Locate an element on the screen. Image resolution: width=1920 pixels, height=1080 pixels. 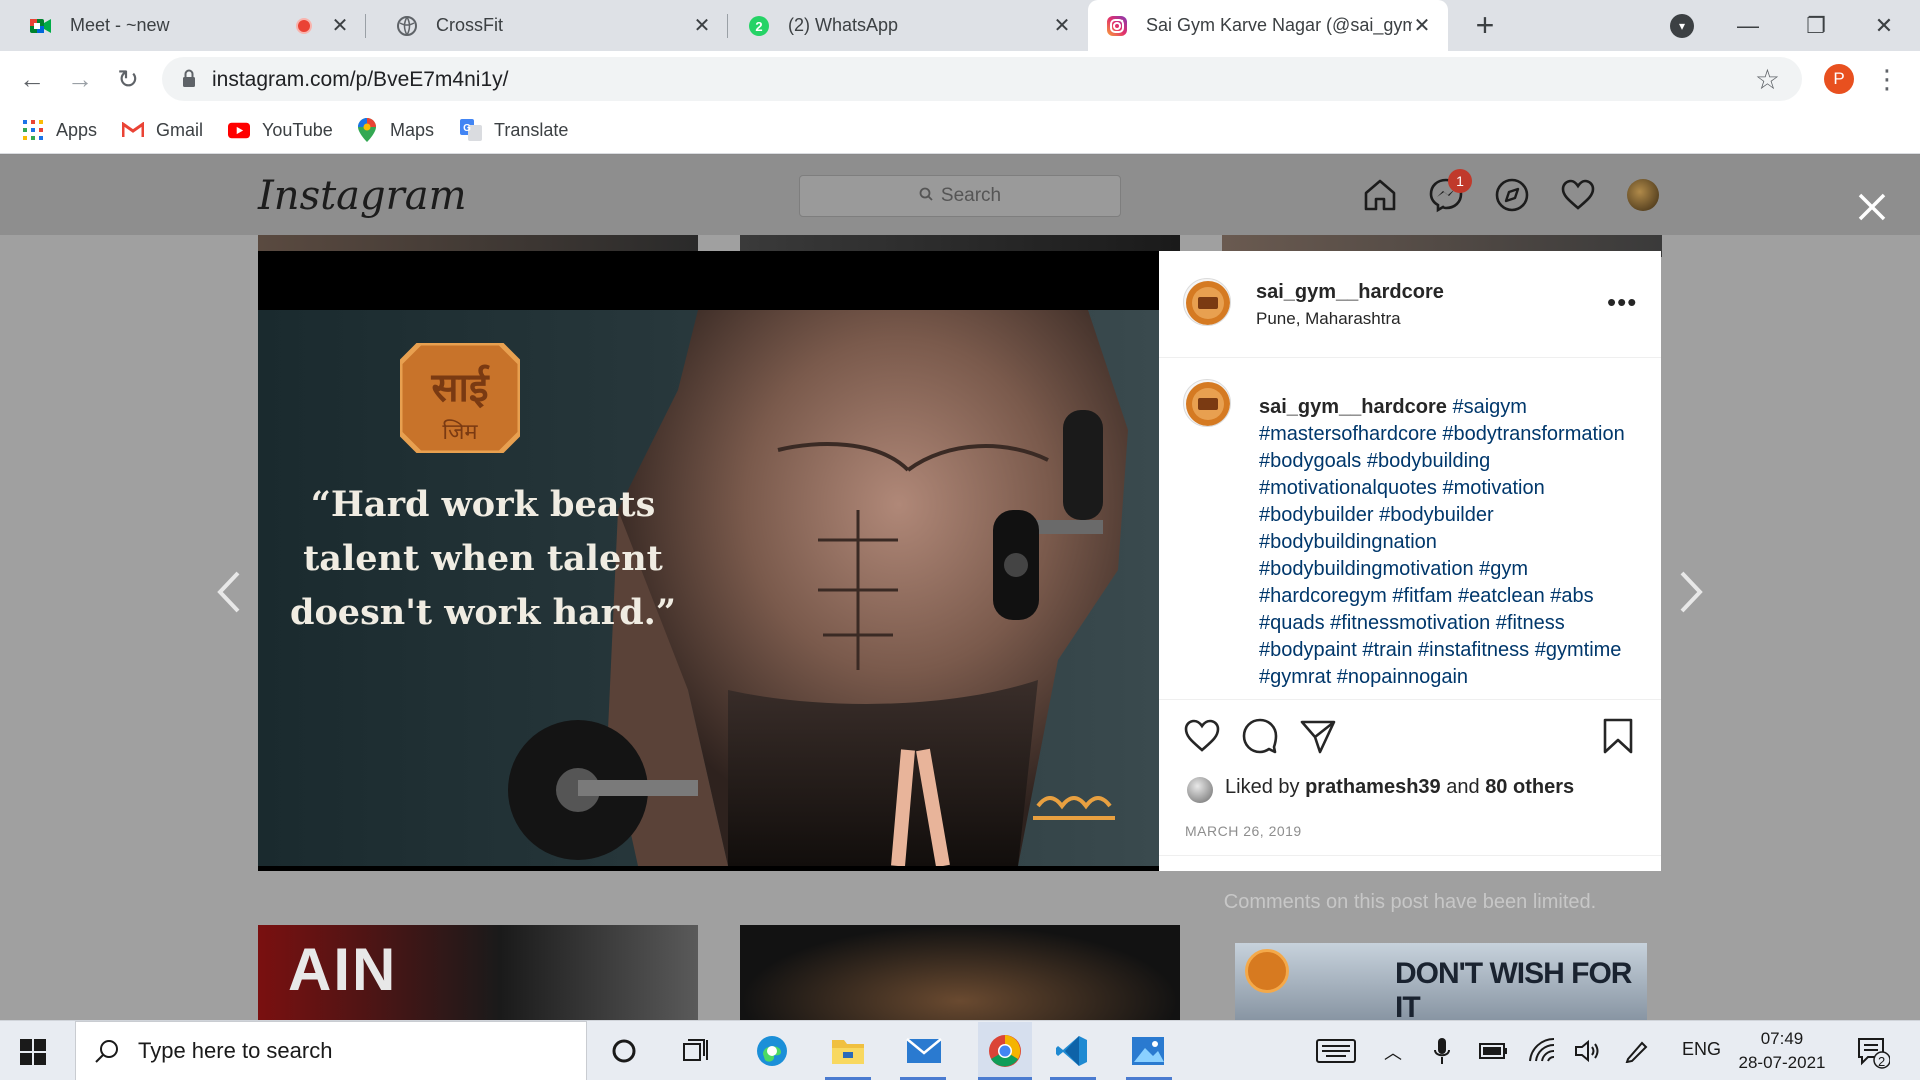
cortana-icon is located at coordinates (624, 1051).